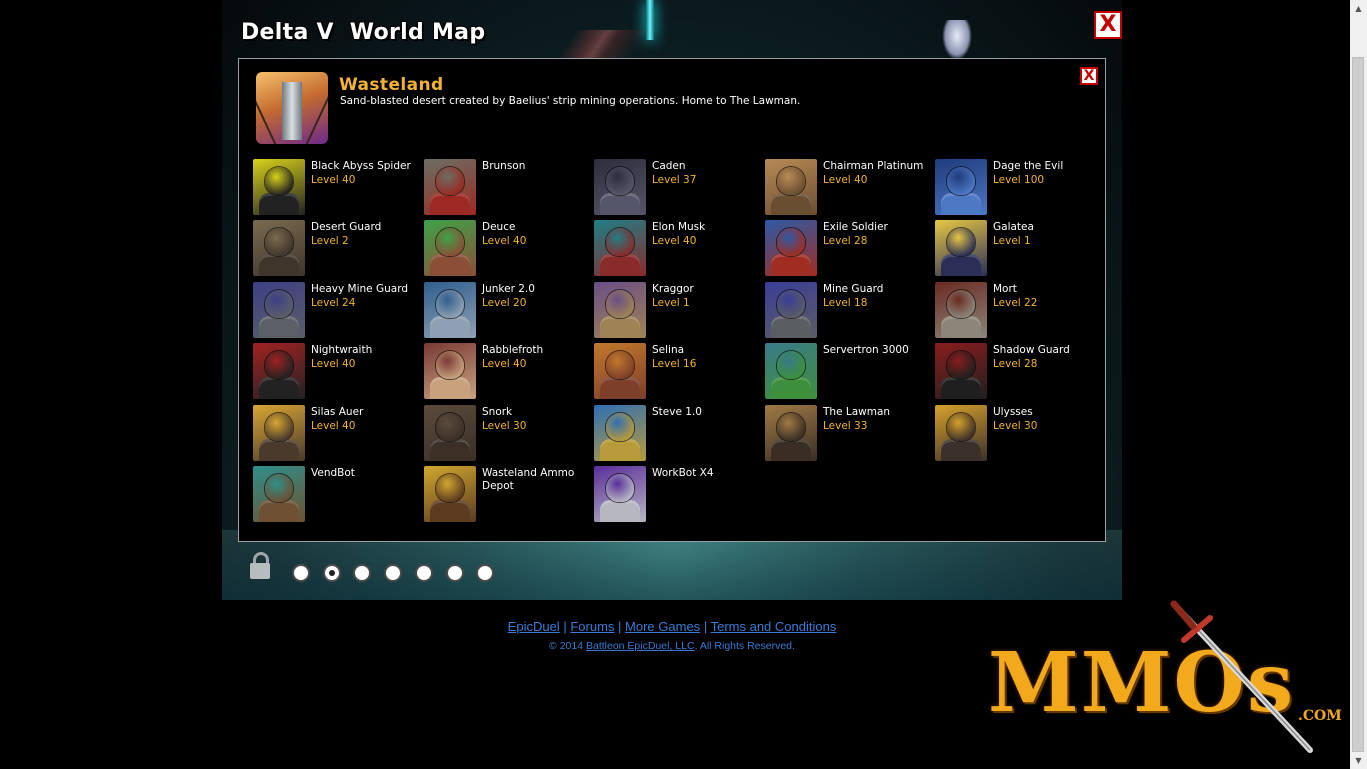 The width and height of the screenshot is (1367, 769). Describe the element at coordinates (534, 626) in the screenshot. I see `link-epicduel: EpicDuel` at that location.